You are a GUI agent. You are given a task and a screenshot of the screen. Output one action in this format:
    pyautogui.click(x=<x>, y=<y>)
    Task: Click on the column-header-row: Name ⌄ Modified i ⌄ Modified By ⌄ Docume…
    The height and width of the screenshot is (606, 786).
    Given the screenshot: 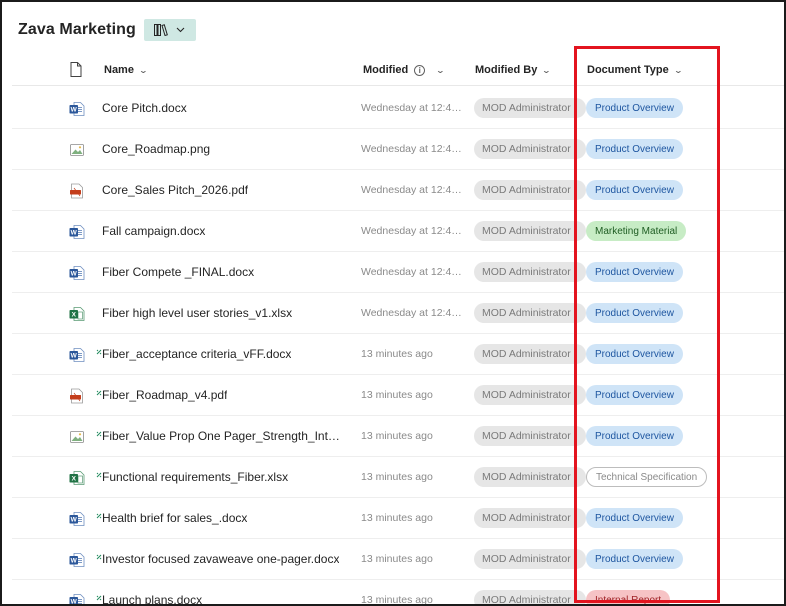 What is the action you would take?
    pyautogui.click(x=398, y=70)
    